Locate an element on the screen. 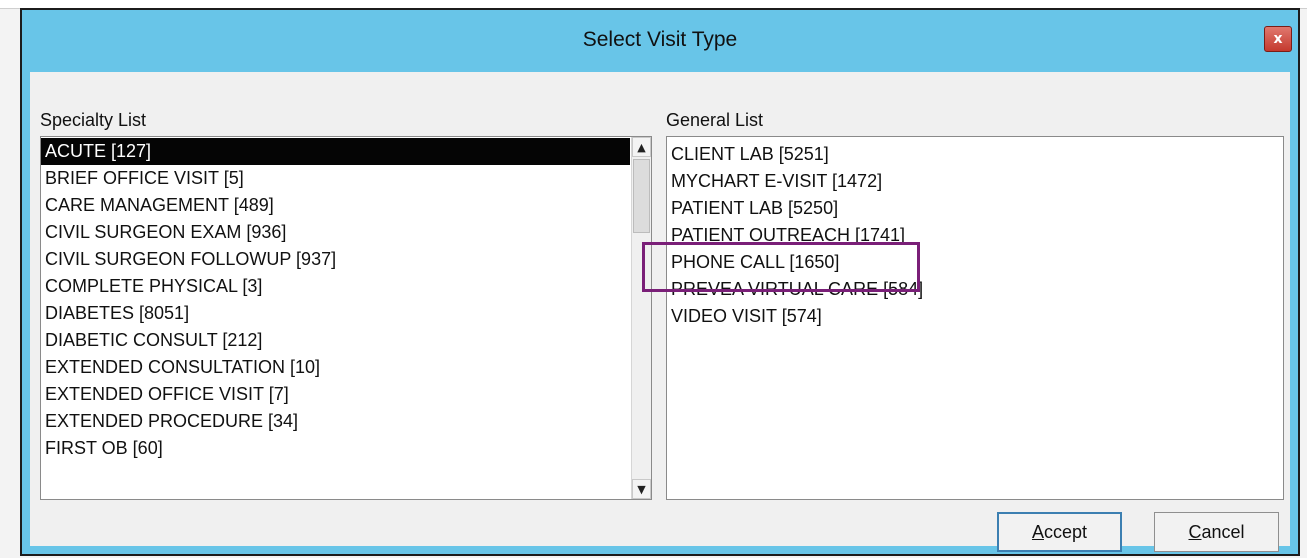  general-list-item: VIDEO VISIT [574] is located at coordinates (975, 316).